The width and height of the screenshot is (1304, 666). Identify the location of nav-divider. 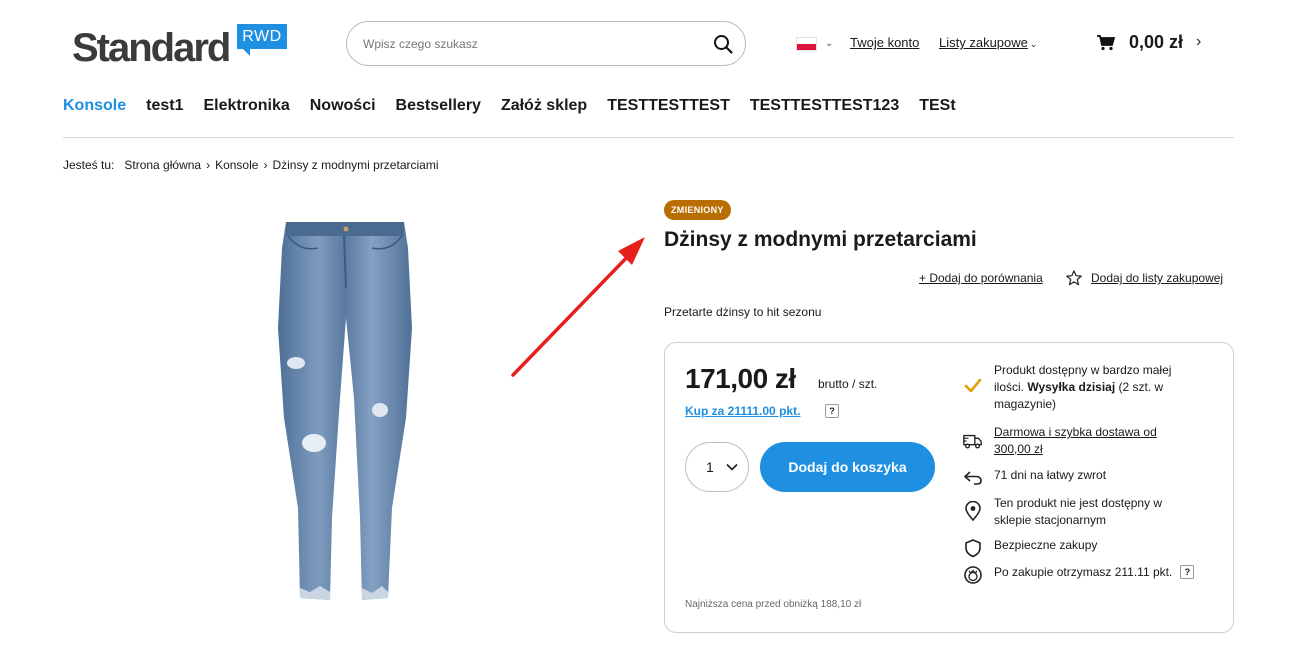
(648, 137).